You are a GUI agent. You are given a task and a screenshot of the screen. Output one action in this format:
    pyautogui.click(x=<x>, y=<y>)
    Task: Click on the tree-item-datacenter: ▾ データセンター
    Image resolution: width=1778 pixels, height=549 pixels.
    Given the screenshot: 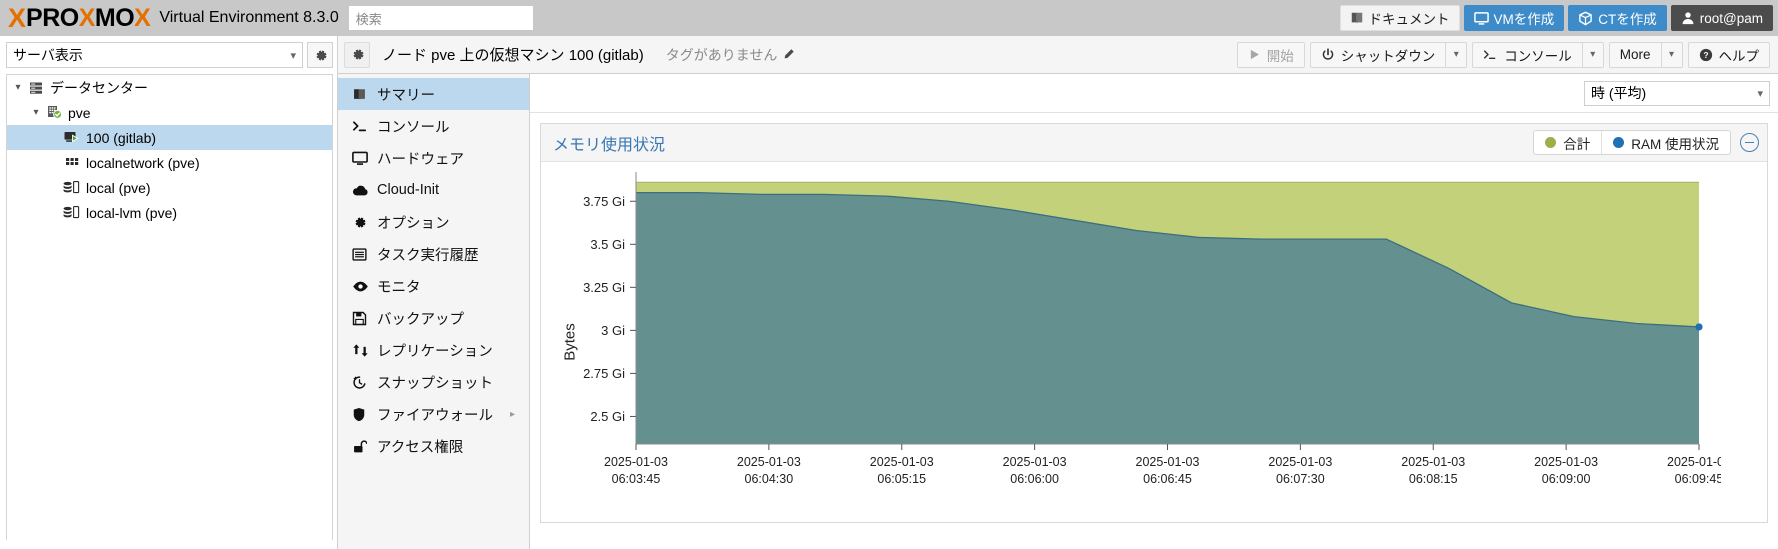 What is the action you would take?
    pyautogui.click(x=169, y=87)
    